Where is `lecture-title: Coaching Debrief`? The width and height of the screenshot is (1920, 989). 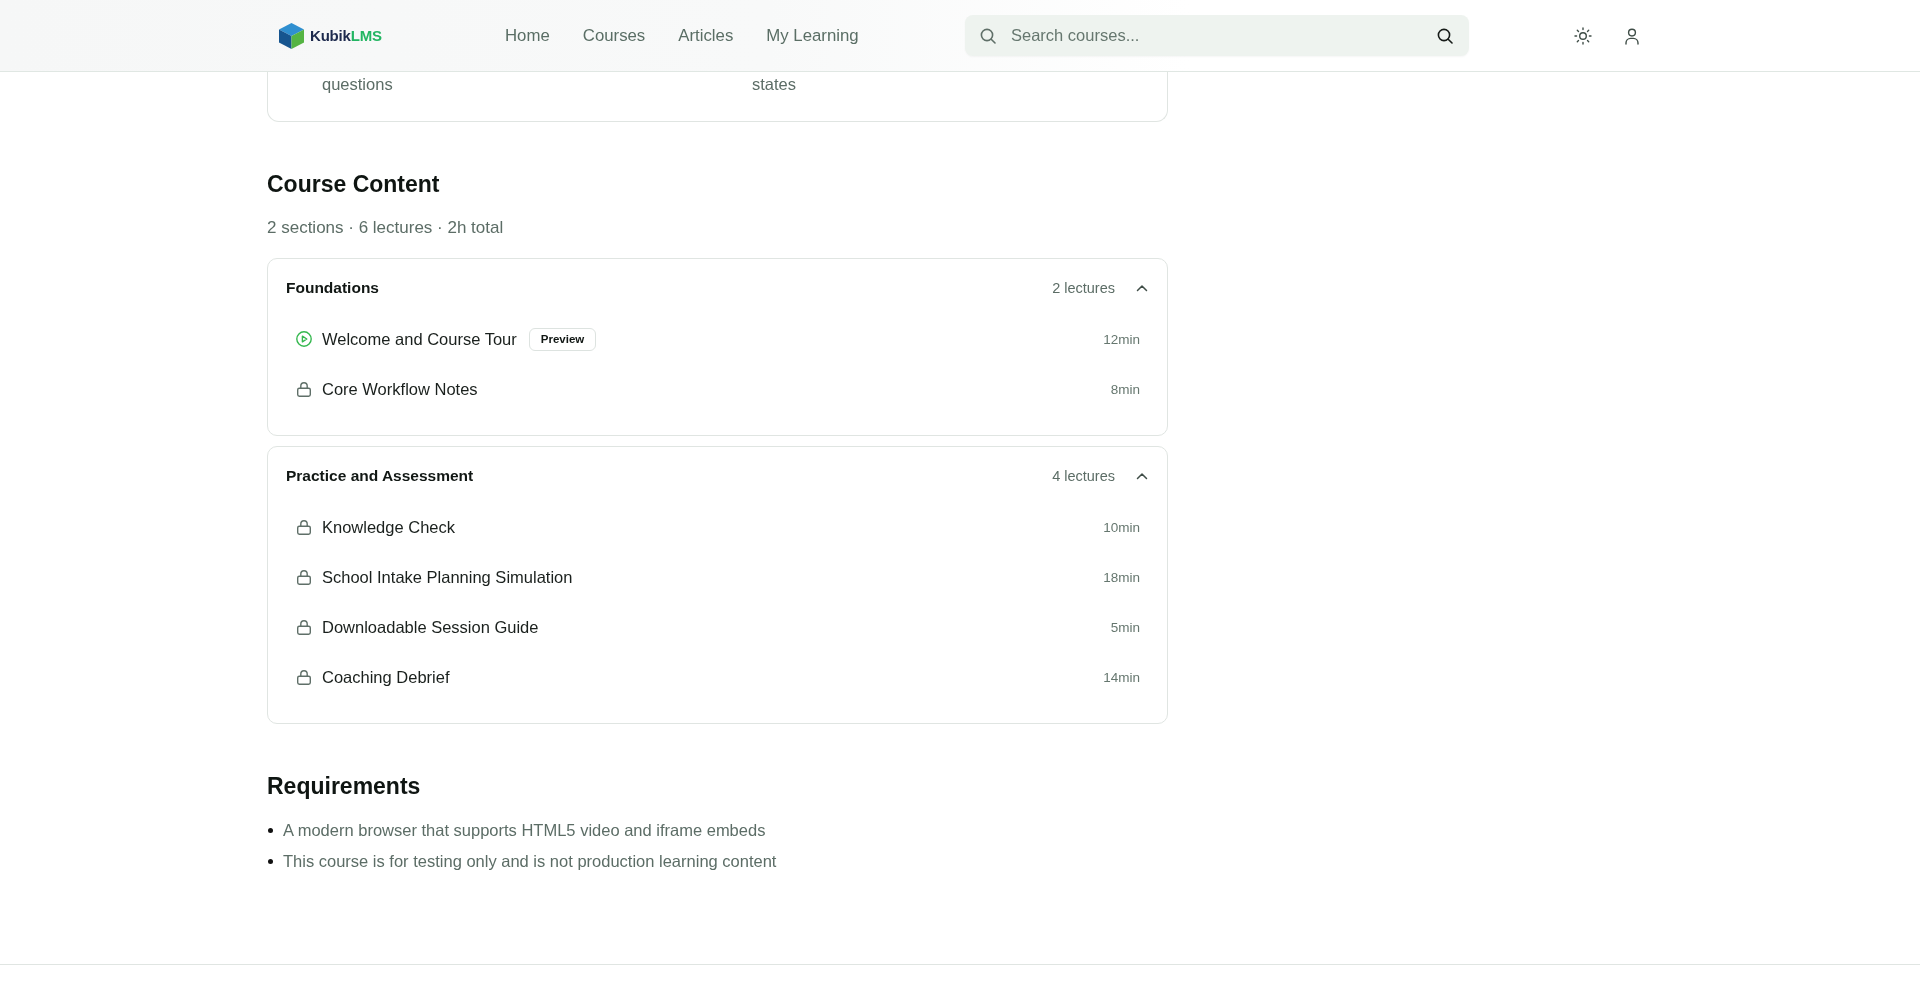 lecture-title: Coaching Debrief is located at coordinates (386, 677).